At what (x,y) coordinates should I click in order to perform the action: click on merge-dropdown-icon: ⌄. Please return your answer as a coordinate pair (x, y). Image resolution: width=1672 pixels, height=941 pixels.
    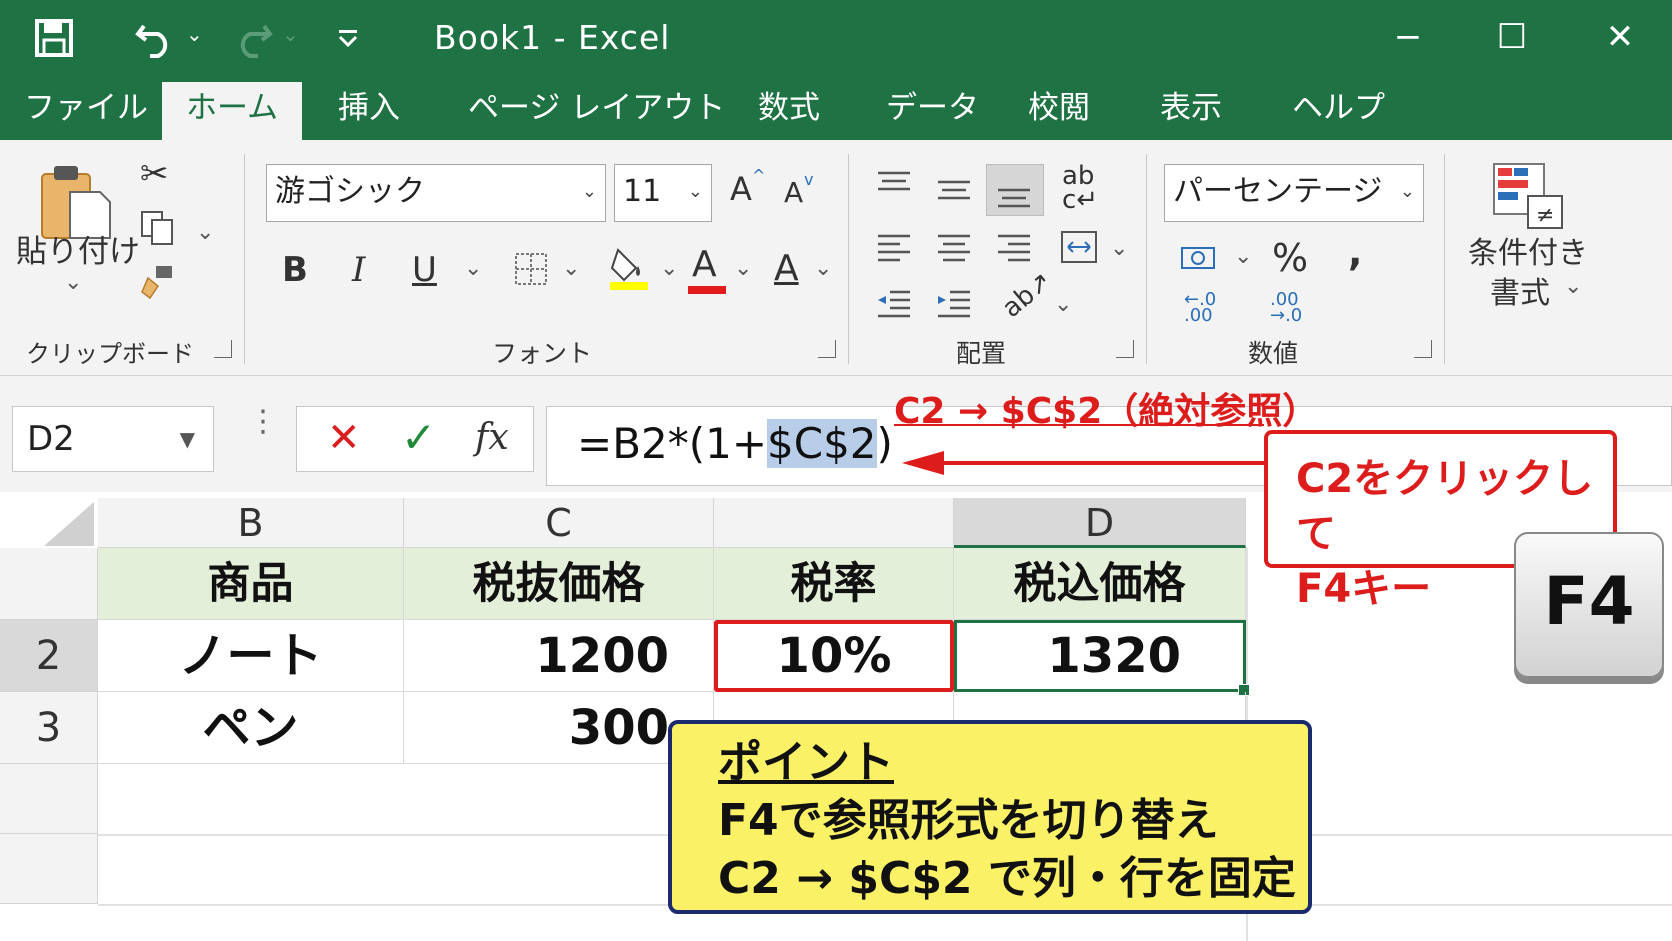
    Looking at the image, I should click on (1119, 248).